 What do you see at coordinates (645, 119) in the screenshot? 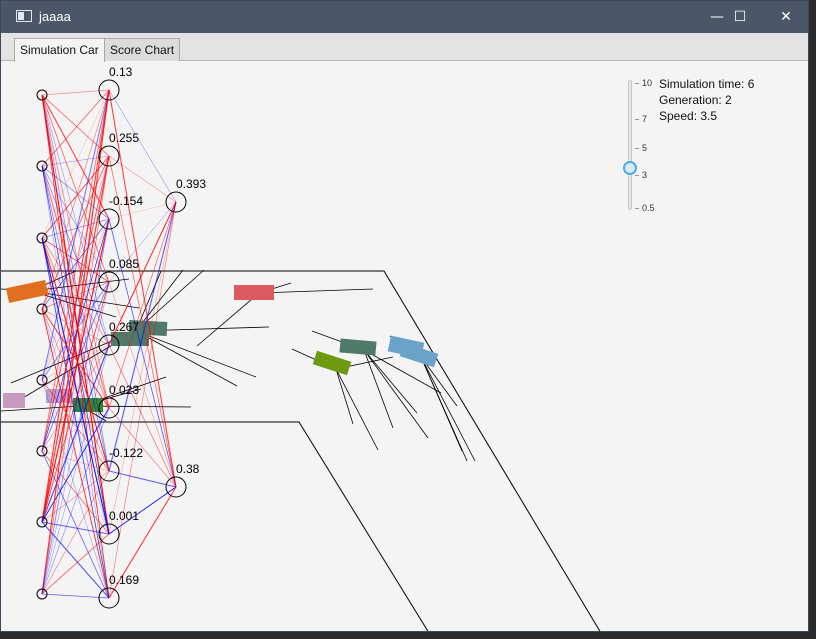
I see `slider-tick-label: 7` at bounding box center [645, 119].